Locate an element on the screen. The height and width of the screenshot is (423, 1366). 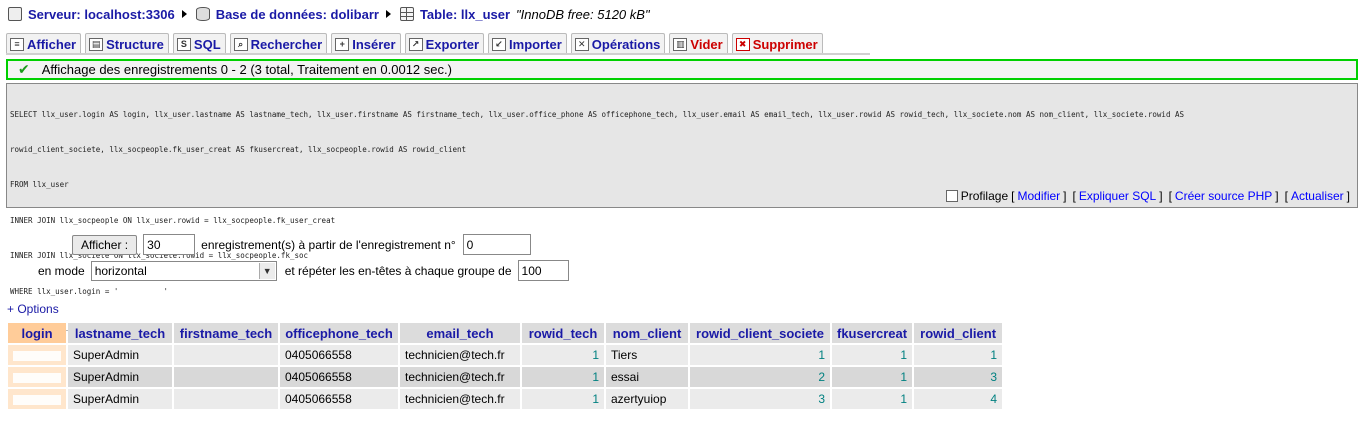
breadcrumb-database: Base de données: dolibarr is located at coordinates (287, 14).